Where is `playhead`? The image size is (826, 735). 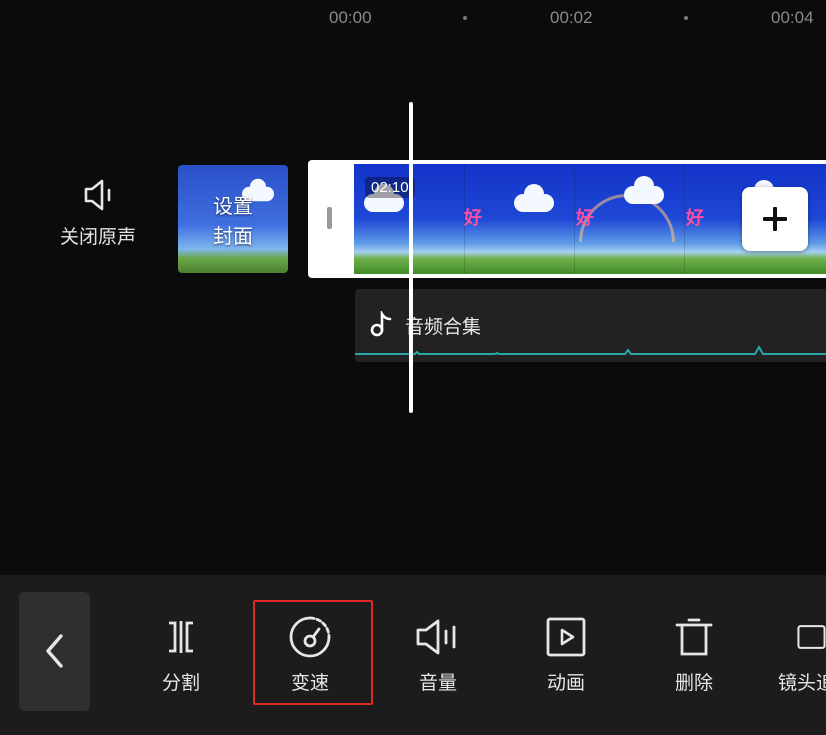
playhead is located at coordinates (411, 257).